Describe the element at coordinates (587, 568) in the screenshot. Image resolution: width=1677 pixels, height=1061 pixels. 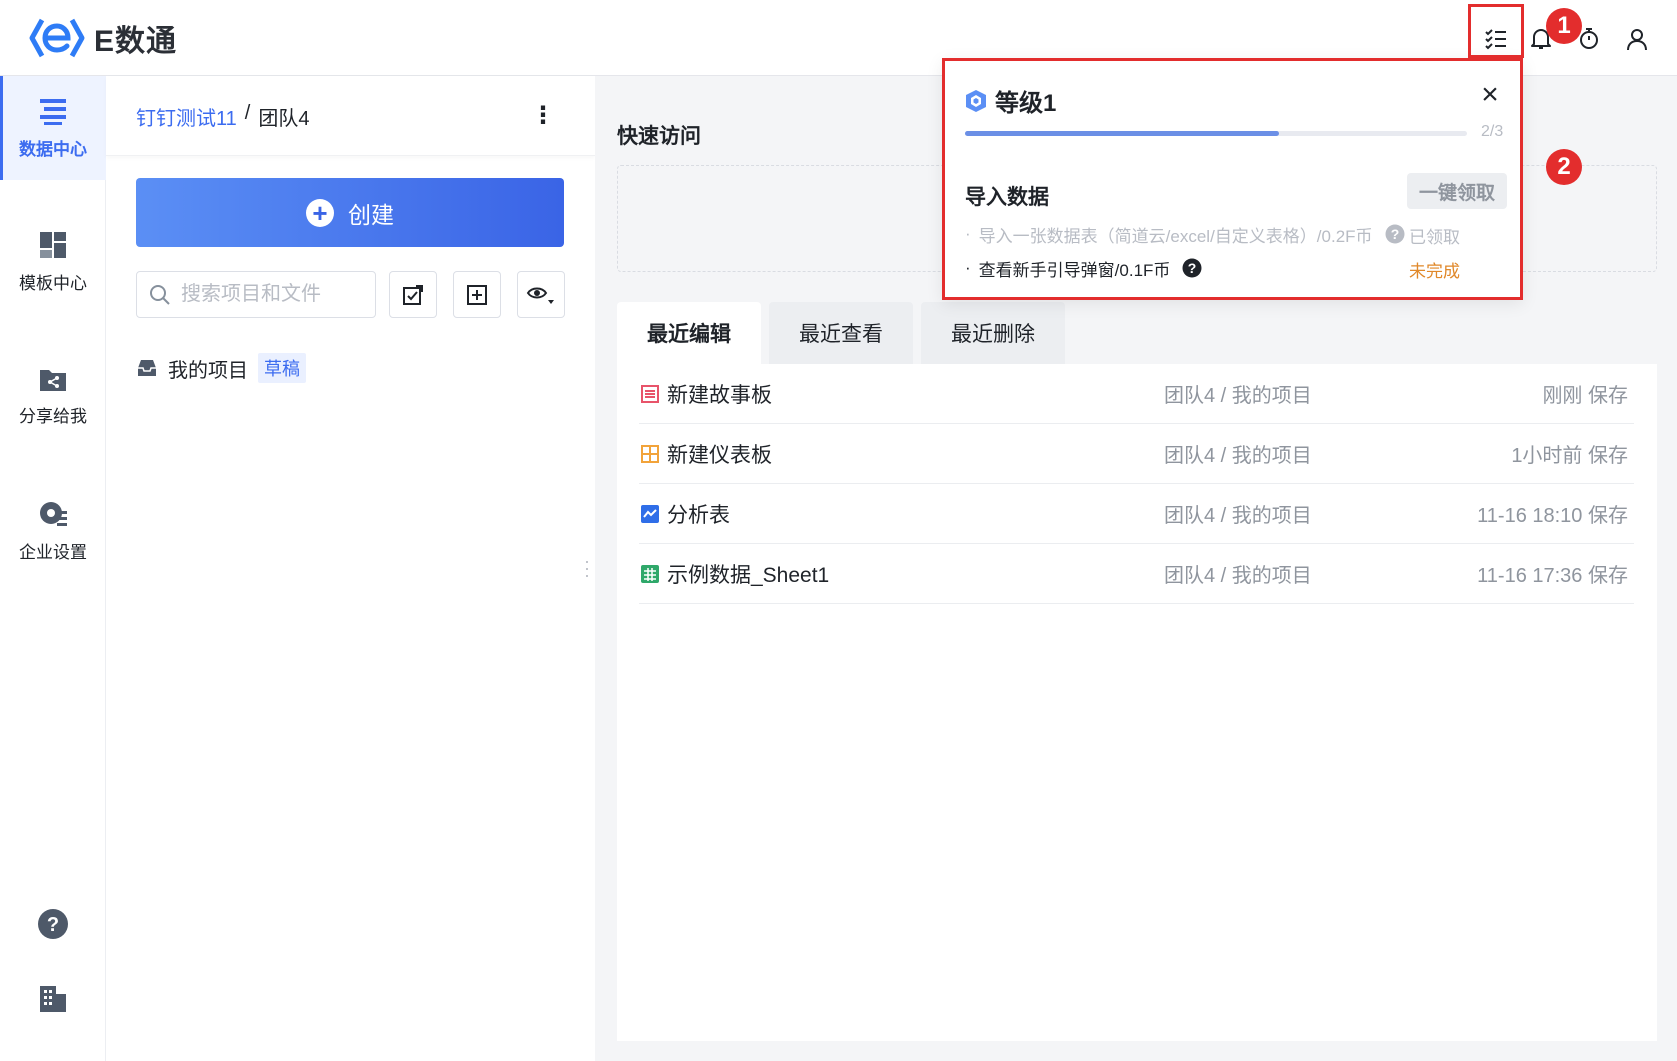
I see `panel-resize-handle: · · ·` at that location.